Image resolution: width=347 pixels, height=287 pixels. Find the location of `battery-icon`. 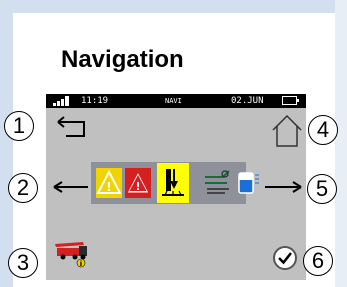

battery-icon is located at coordinates (290, 100).